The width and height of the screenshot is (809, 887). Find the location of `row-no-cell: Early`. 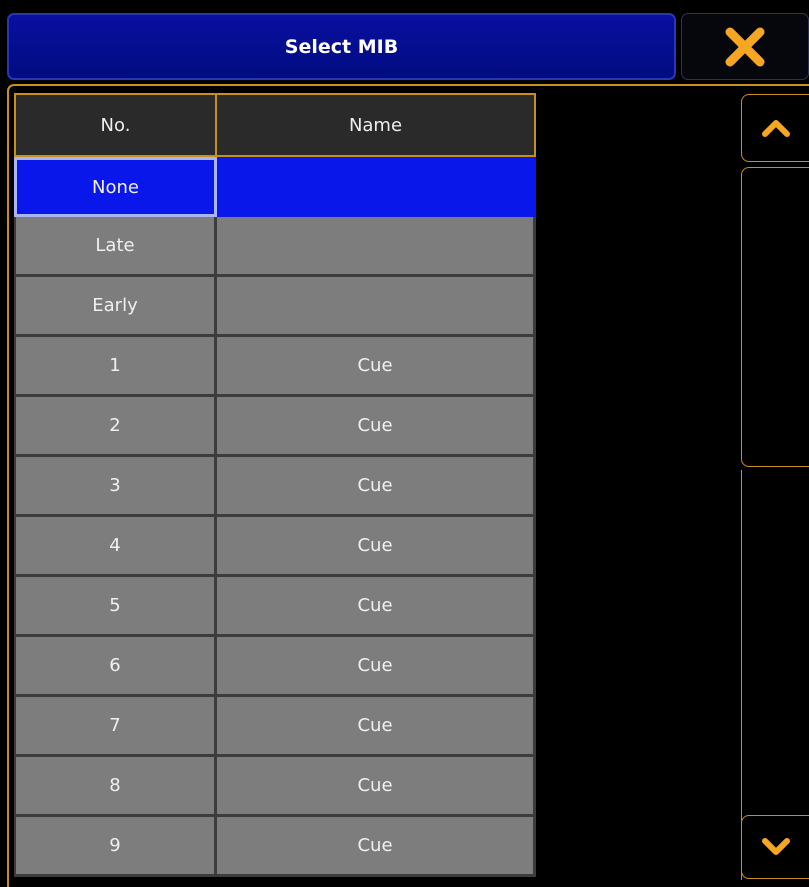

row-no-cell: Early is located at coordinates (115, 307).